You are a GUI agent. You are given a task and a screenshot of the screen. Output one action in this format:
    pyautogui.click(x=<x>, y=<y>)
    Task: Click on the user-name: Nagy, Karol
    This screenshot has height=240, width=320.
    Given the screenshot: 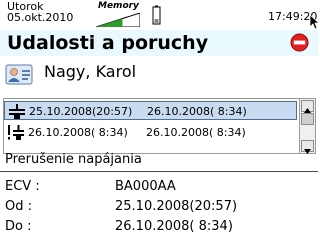 What is the action you would take?
    pyautogui.click(x=90, y=71)
    